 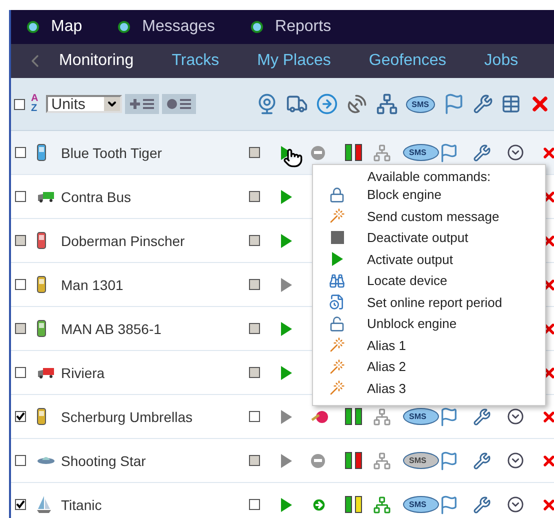 I want to click on dot-list-icon, so click(x=179, y=104).